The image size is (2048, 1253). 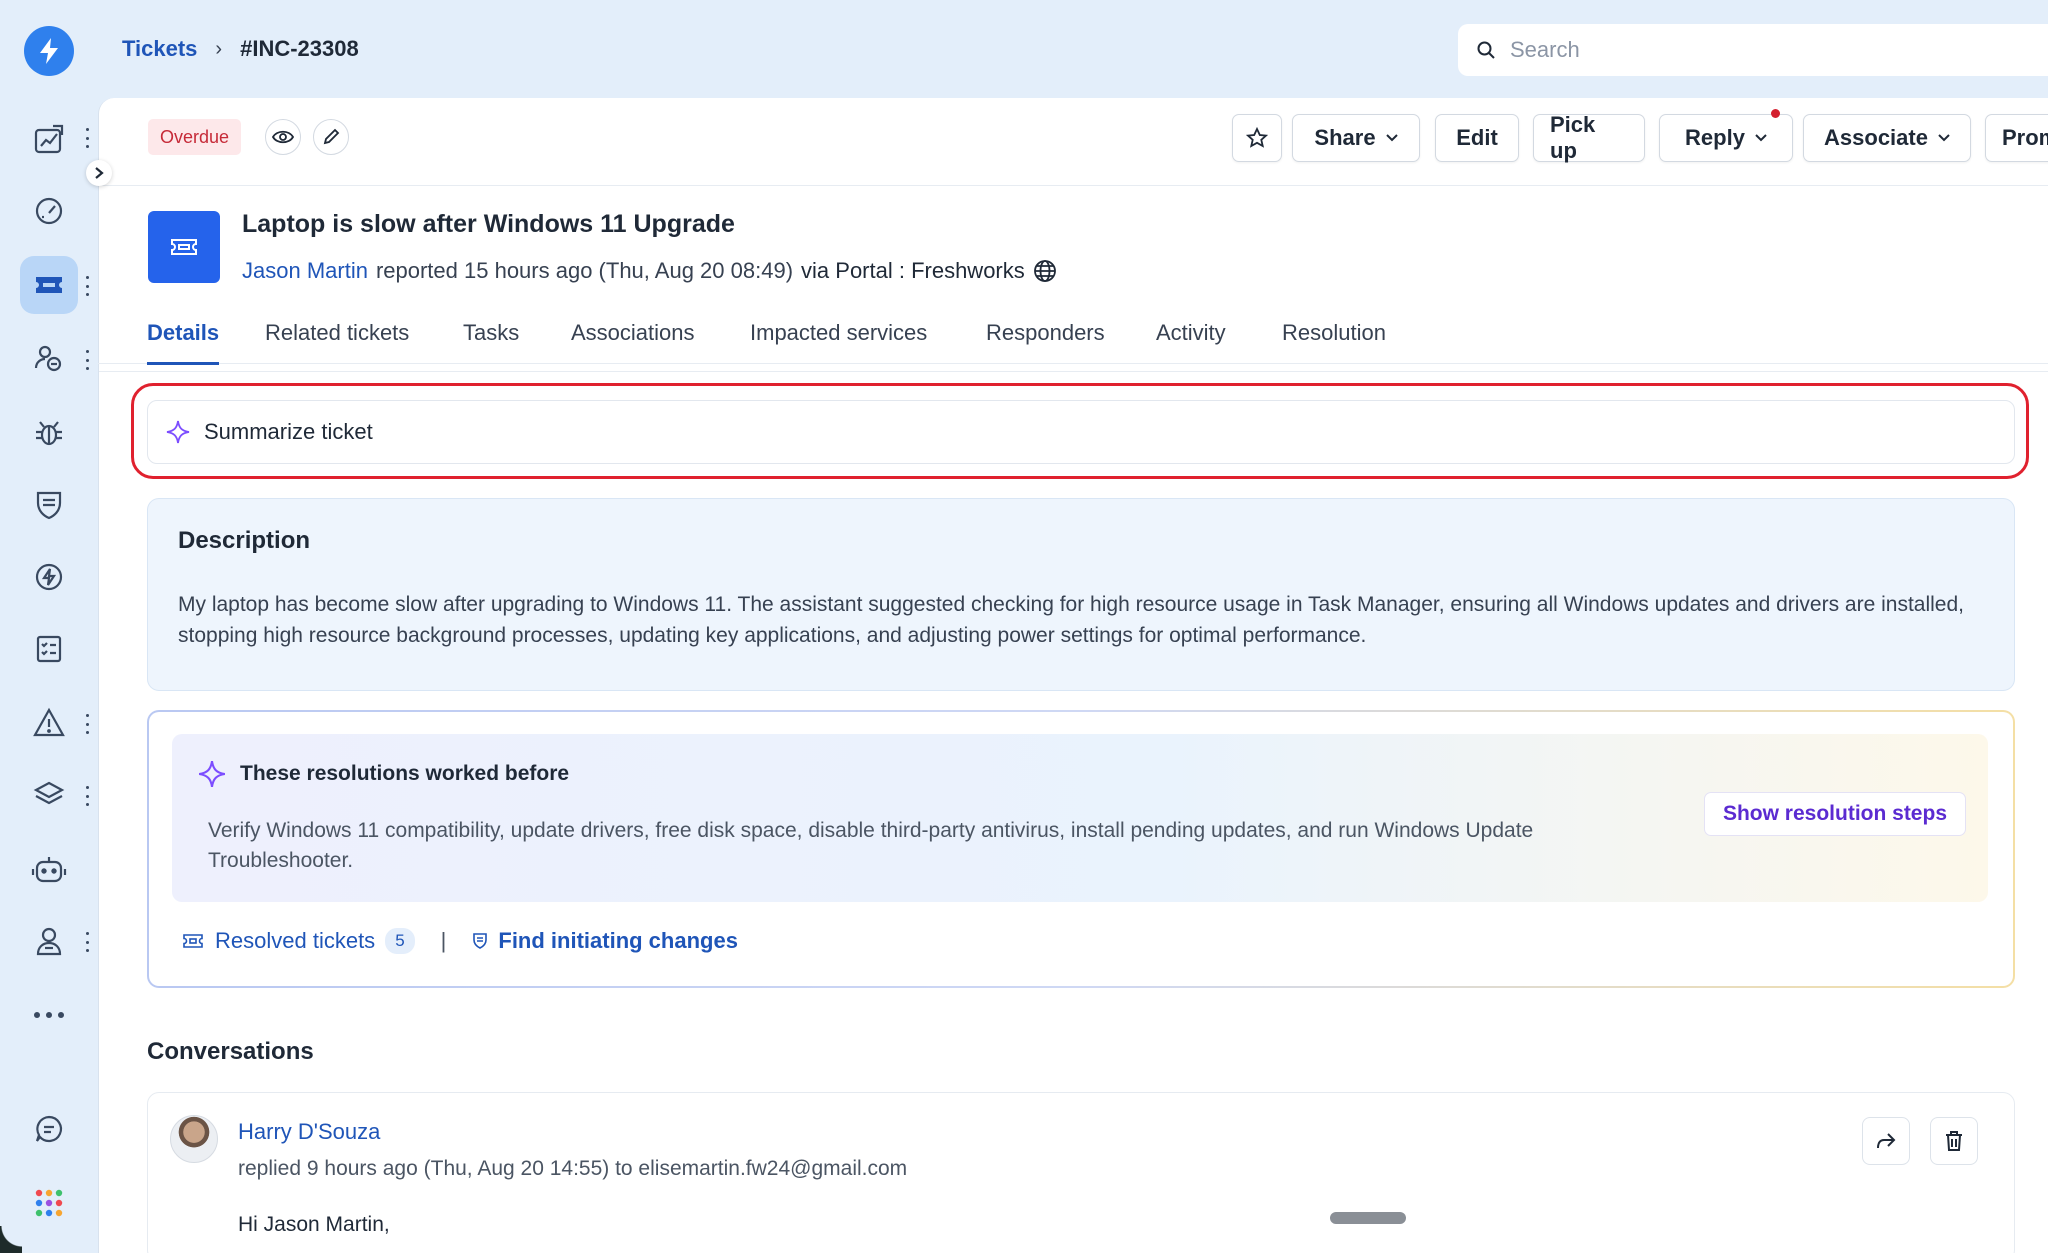 What do you see at coordinates (49, 1015) in the screenshot?
I see `more-icon` at bounding box center [49, 1015].